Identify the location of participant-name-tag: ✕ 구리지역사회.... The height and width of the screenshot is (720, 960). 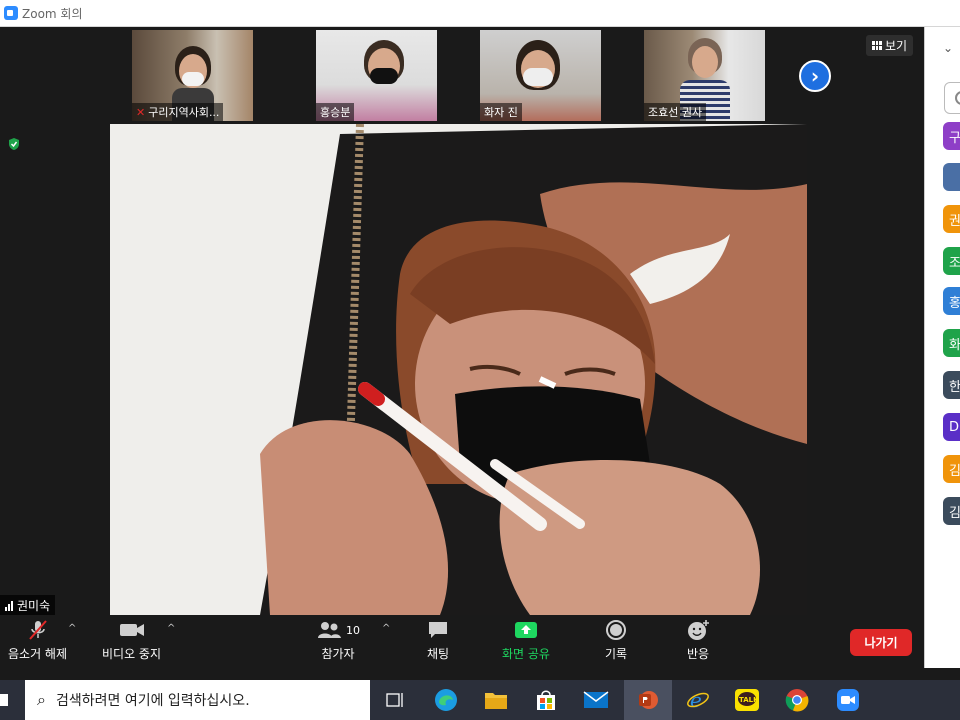
(178, 112).